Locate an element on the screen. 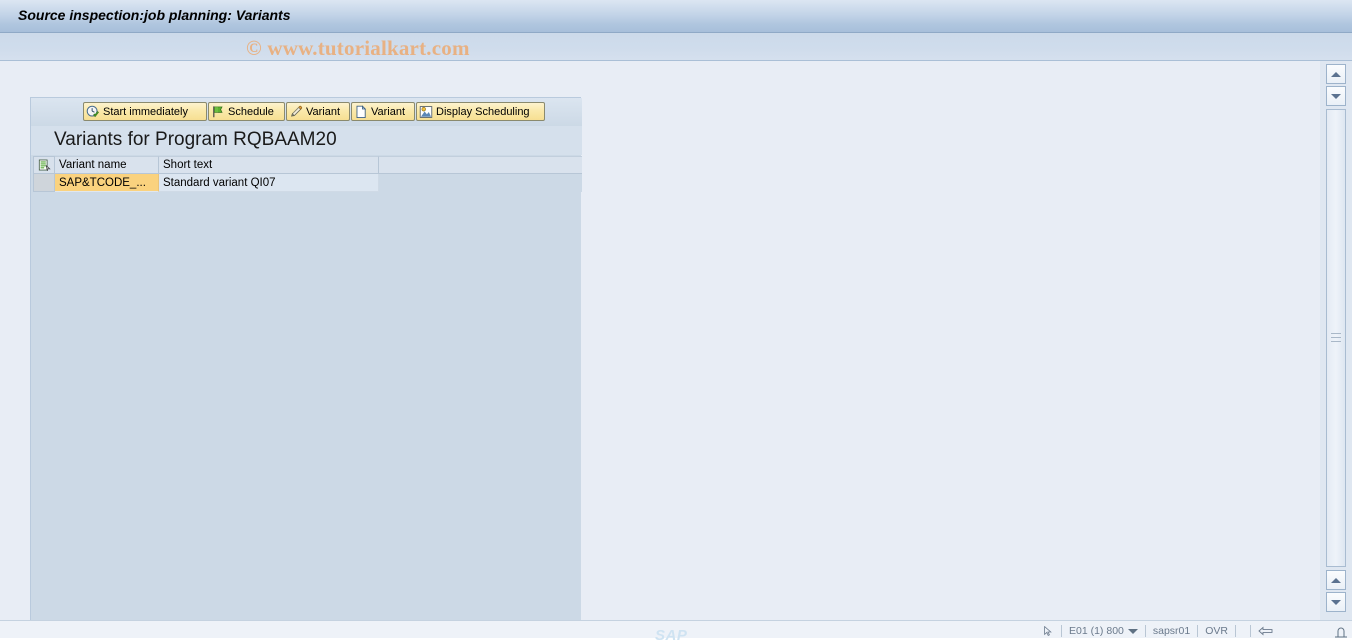 This screenshot has height=644, width=1352. cursor-arrow-icon is located at coordinates (1048, 631).